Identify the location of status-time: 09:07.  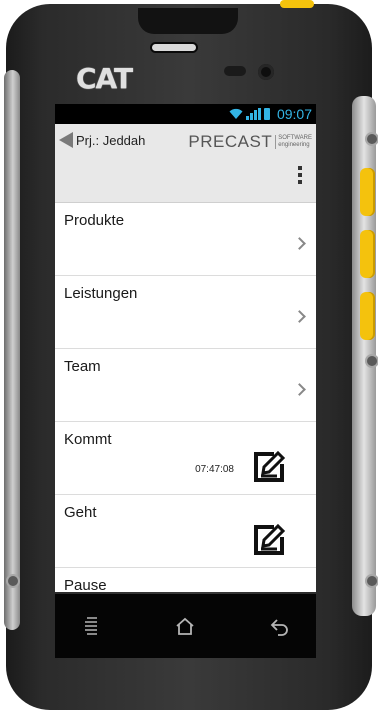
(294, 114).